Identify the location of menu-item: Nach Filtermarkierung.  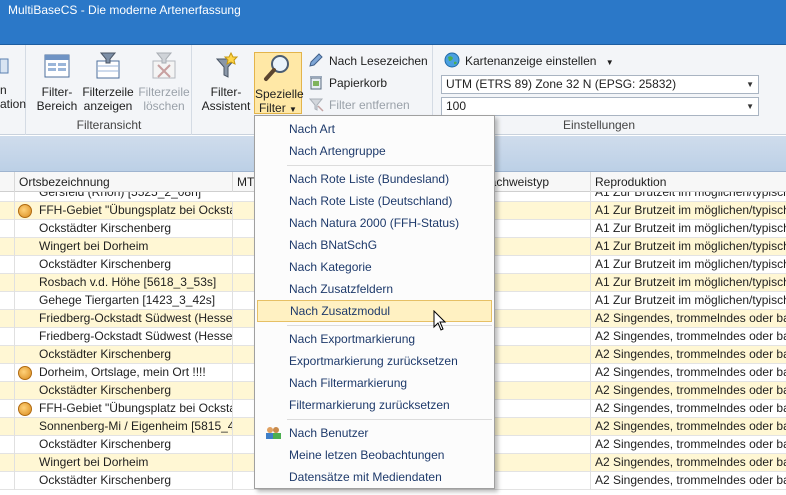
(374, 383).